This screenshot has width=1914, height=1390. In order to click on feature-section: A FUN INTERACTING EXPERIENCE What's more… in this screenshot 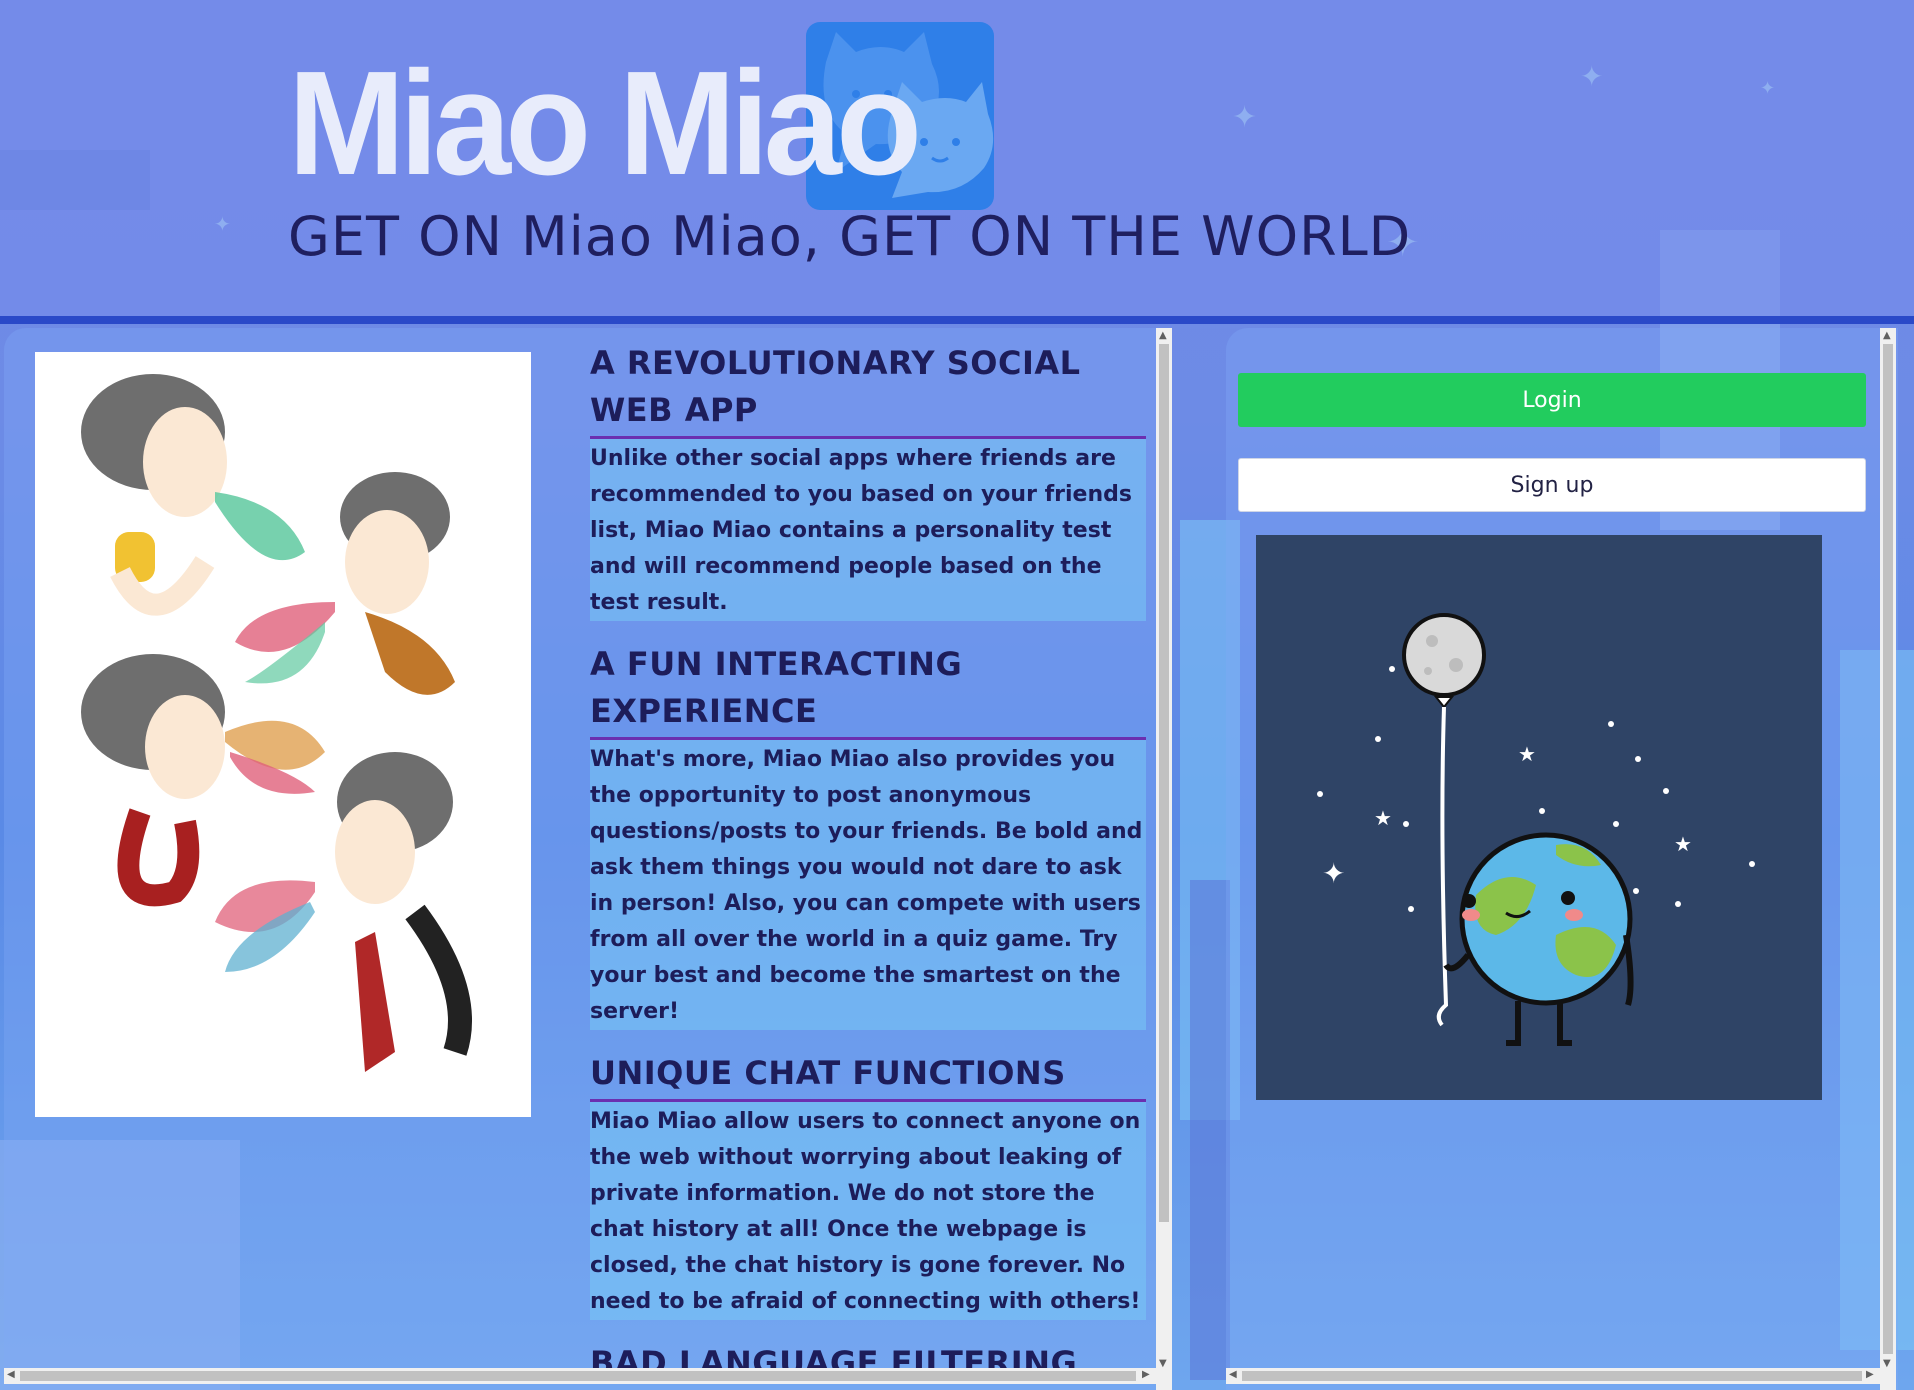, I will do `click(868, 835)`.